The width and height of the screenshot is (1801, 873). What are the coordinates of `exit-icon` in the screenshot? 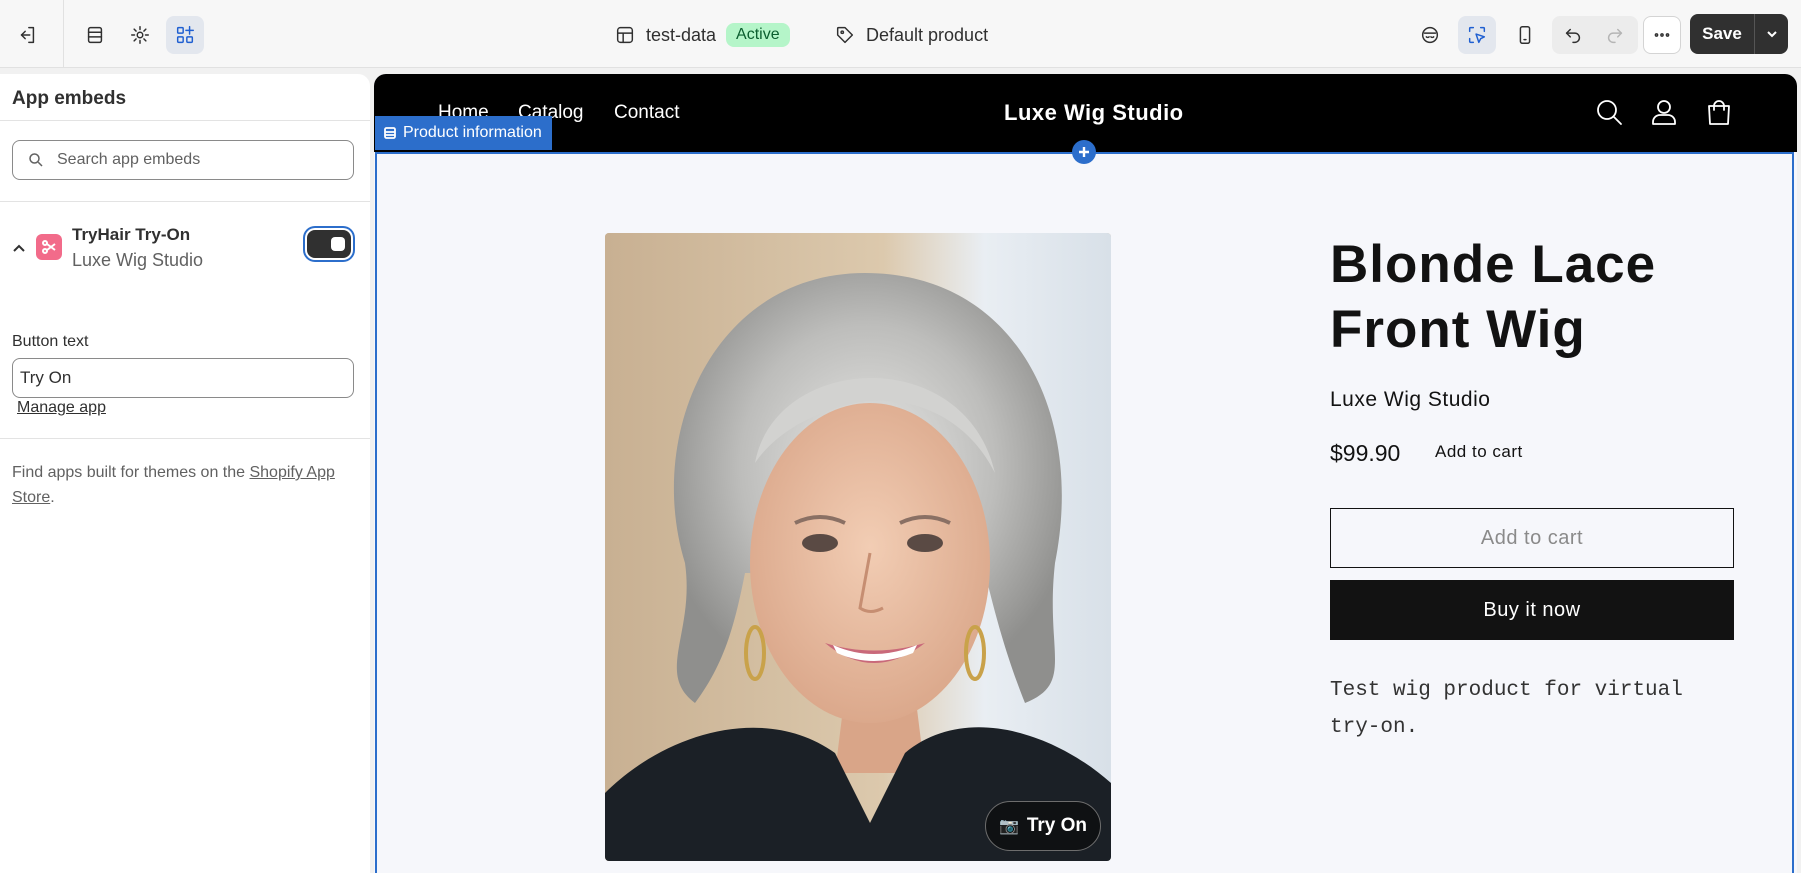 It's located at (27, 35).